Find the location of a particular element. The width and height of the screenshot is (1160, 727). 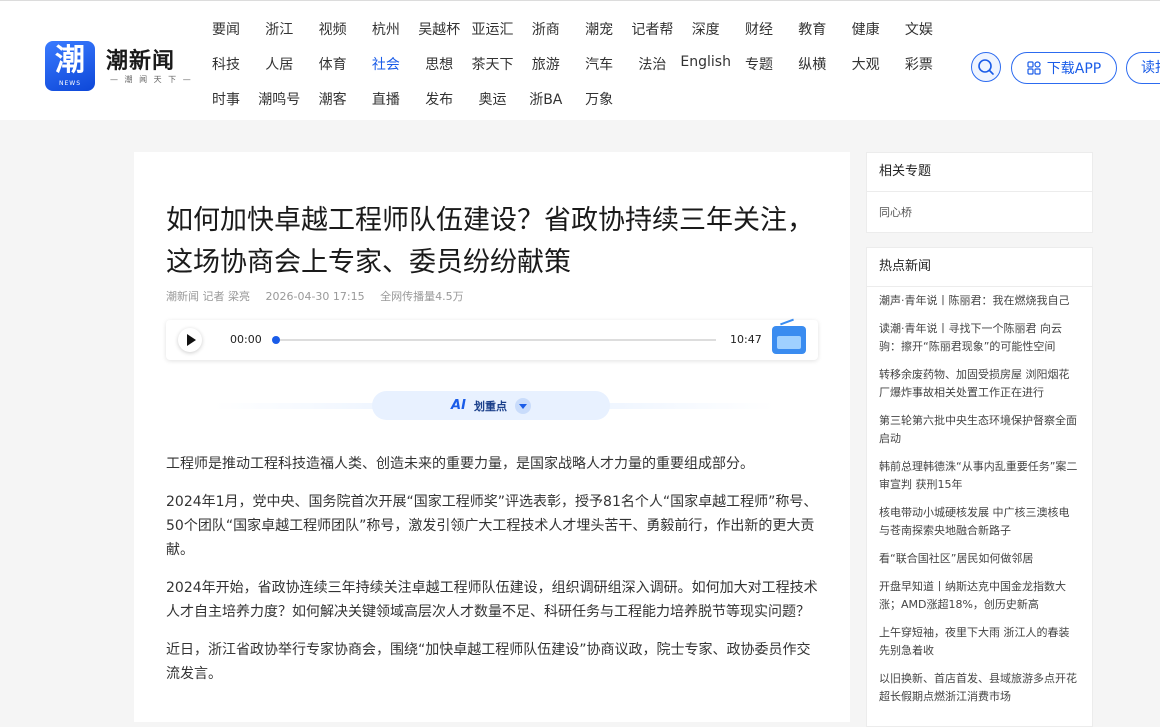

download-app-button: 下载APP is located at coordinates (1064, 68).